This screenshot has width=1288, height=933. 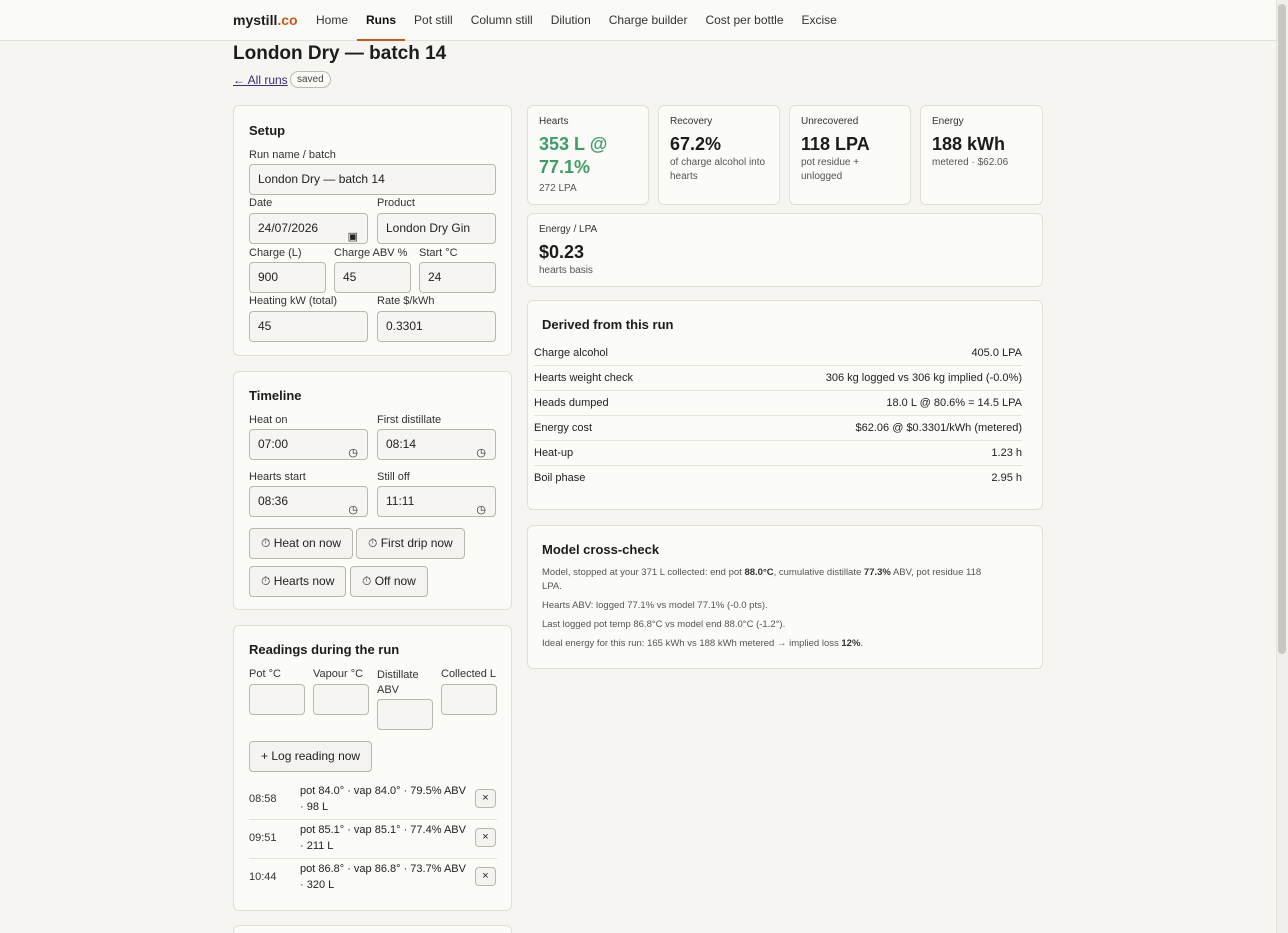 I want to click on start-c-label: Start °C, so click(x=438, y=253).